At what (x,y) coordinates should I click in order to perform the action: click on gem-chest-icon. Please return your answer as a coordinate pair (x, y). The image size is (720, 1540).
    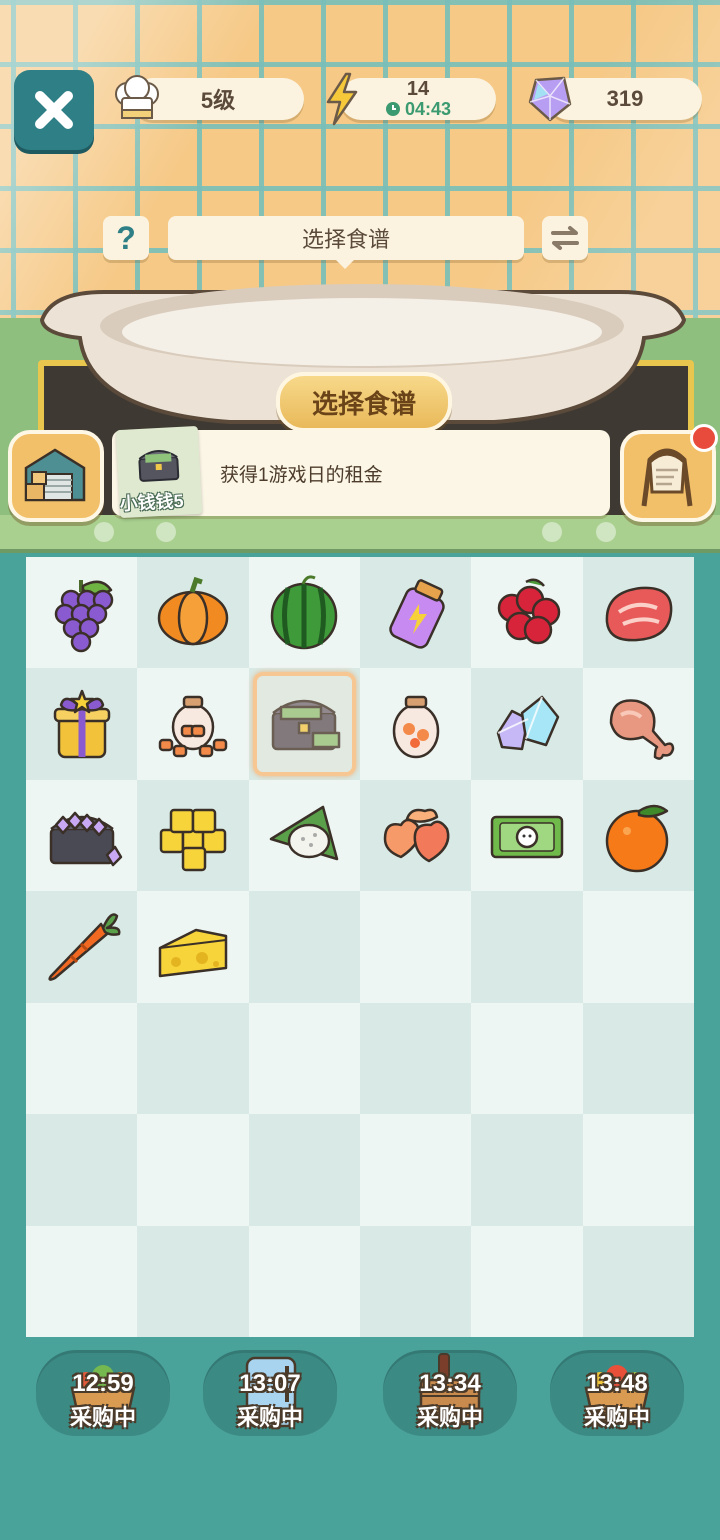
    Looking at the image, I should click on (82, 836).